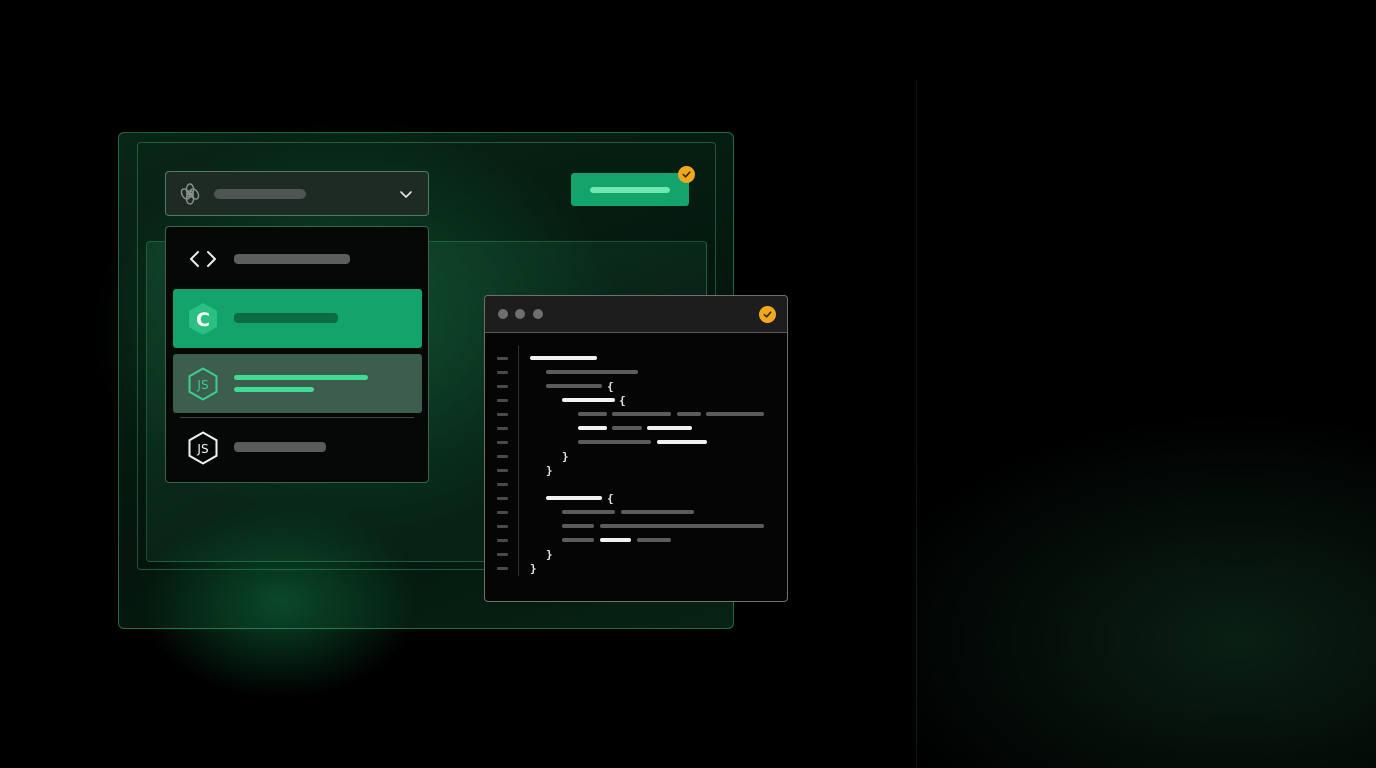 The height and width of the screenshot is (768, 1376). What do you see at coordinates (636, 314) in the screenshot?
I see `editor-titlebar` at bounding box center [636, 314].